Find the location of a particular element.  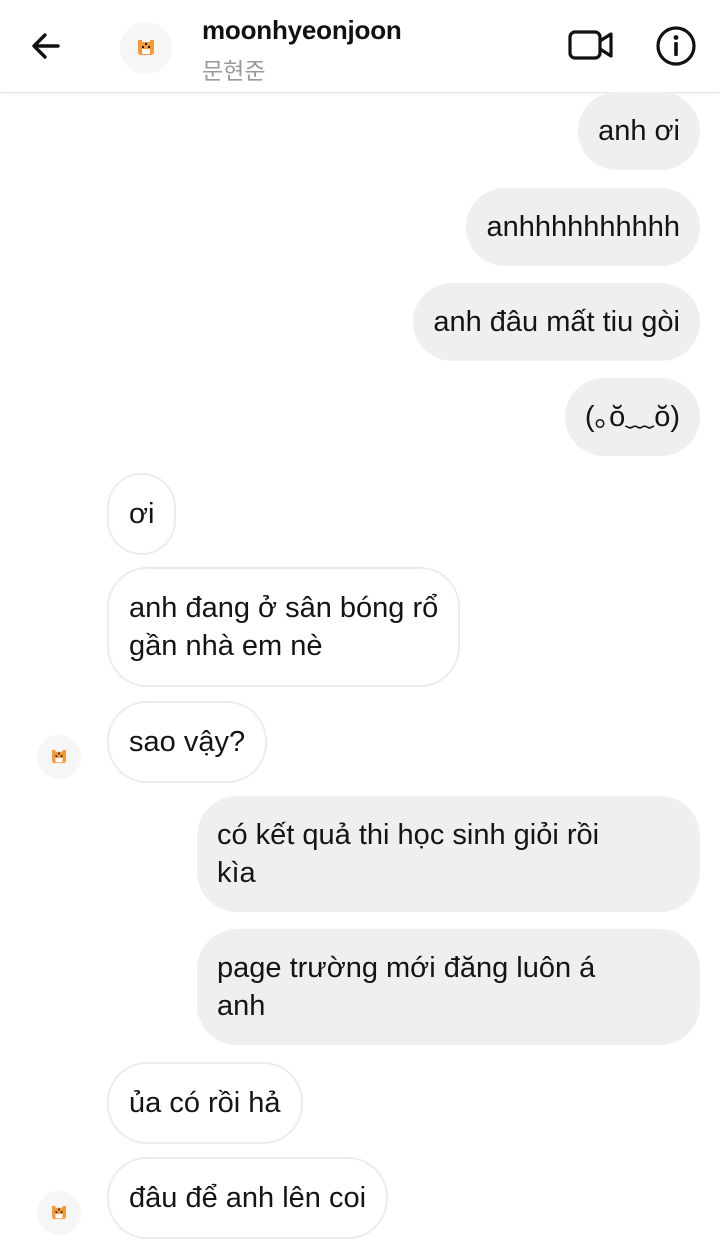

info-icon is located at coordinates (676, 46).